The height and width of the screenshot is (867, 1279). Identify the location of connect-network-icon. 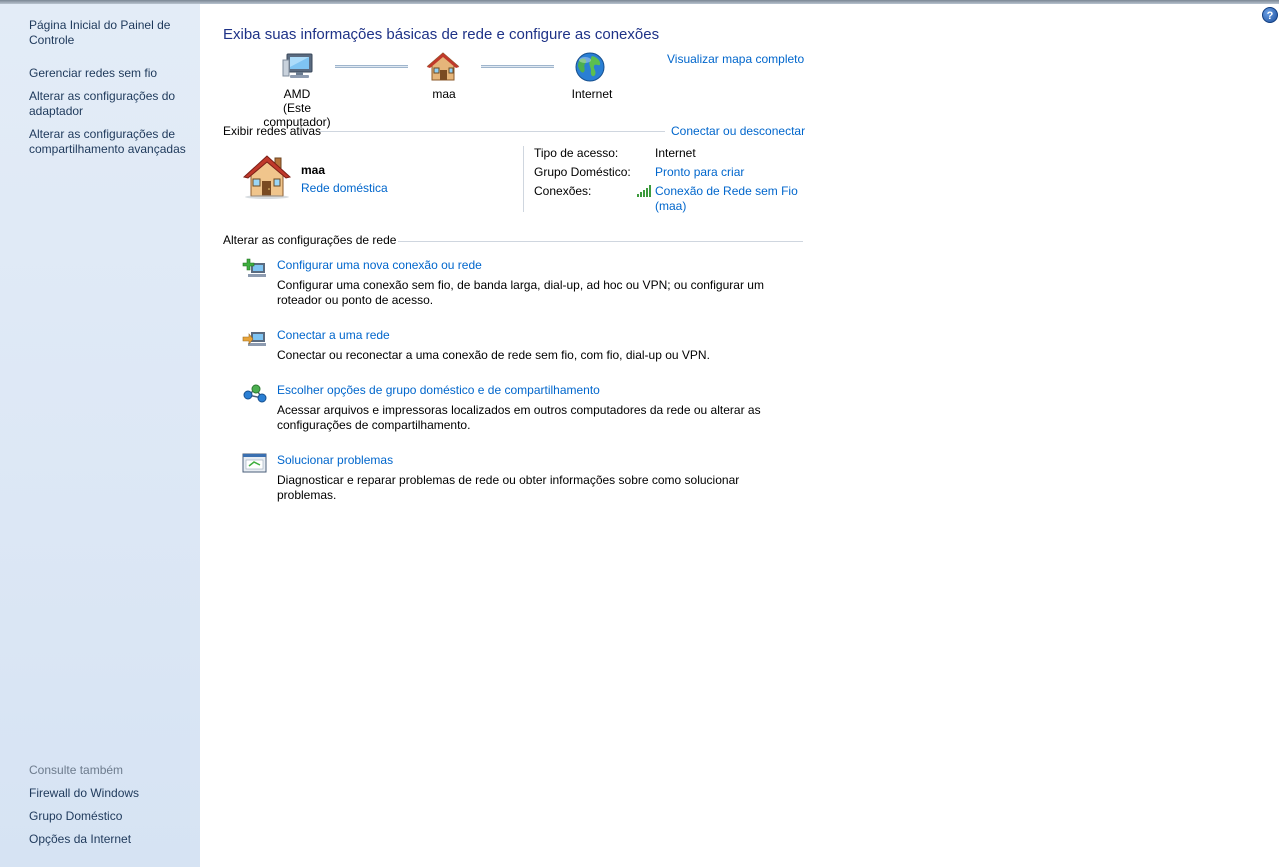
(254, 339).